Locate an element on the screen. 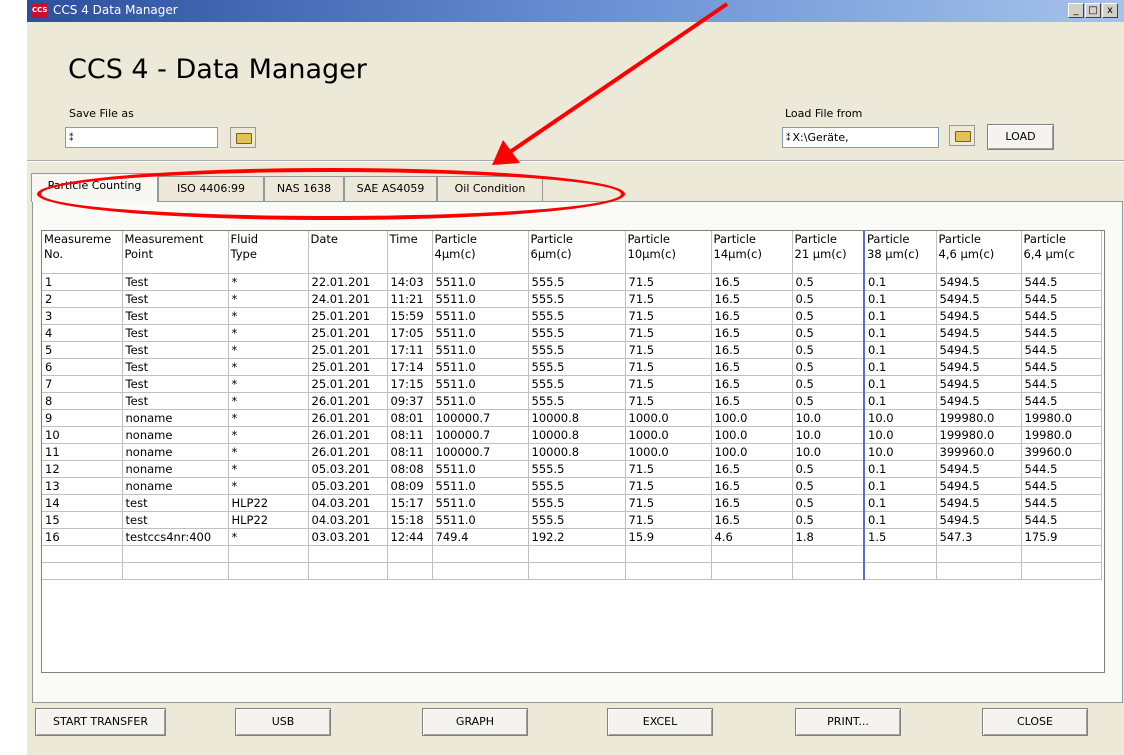 The width and height of the screenshot is (1124, 755). column-header: Particle 4µm(c) is located at coordinates (480, 252).